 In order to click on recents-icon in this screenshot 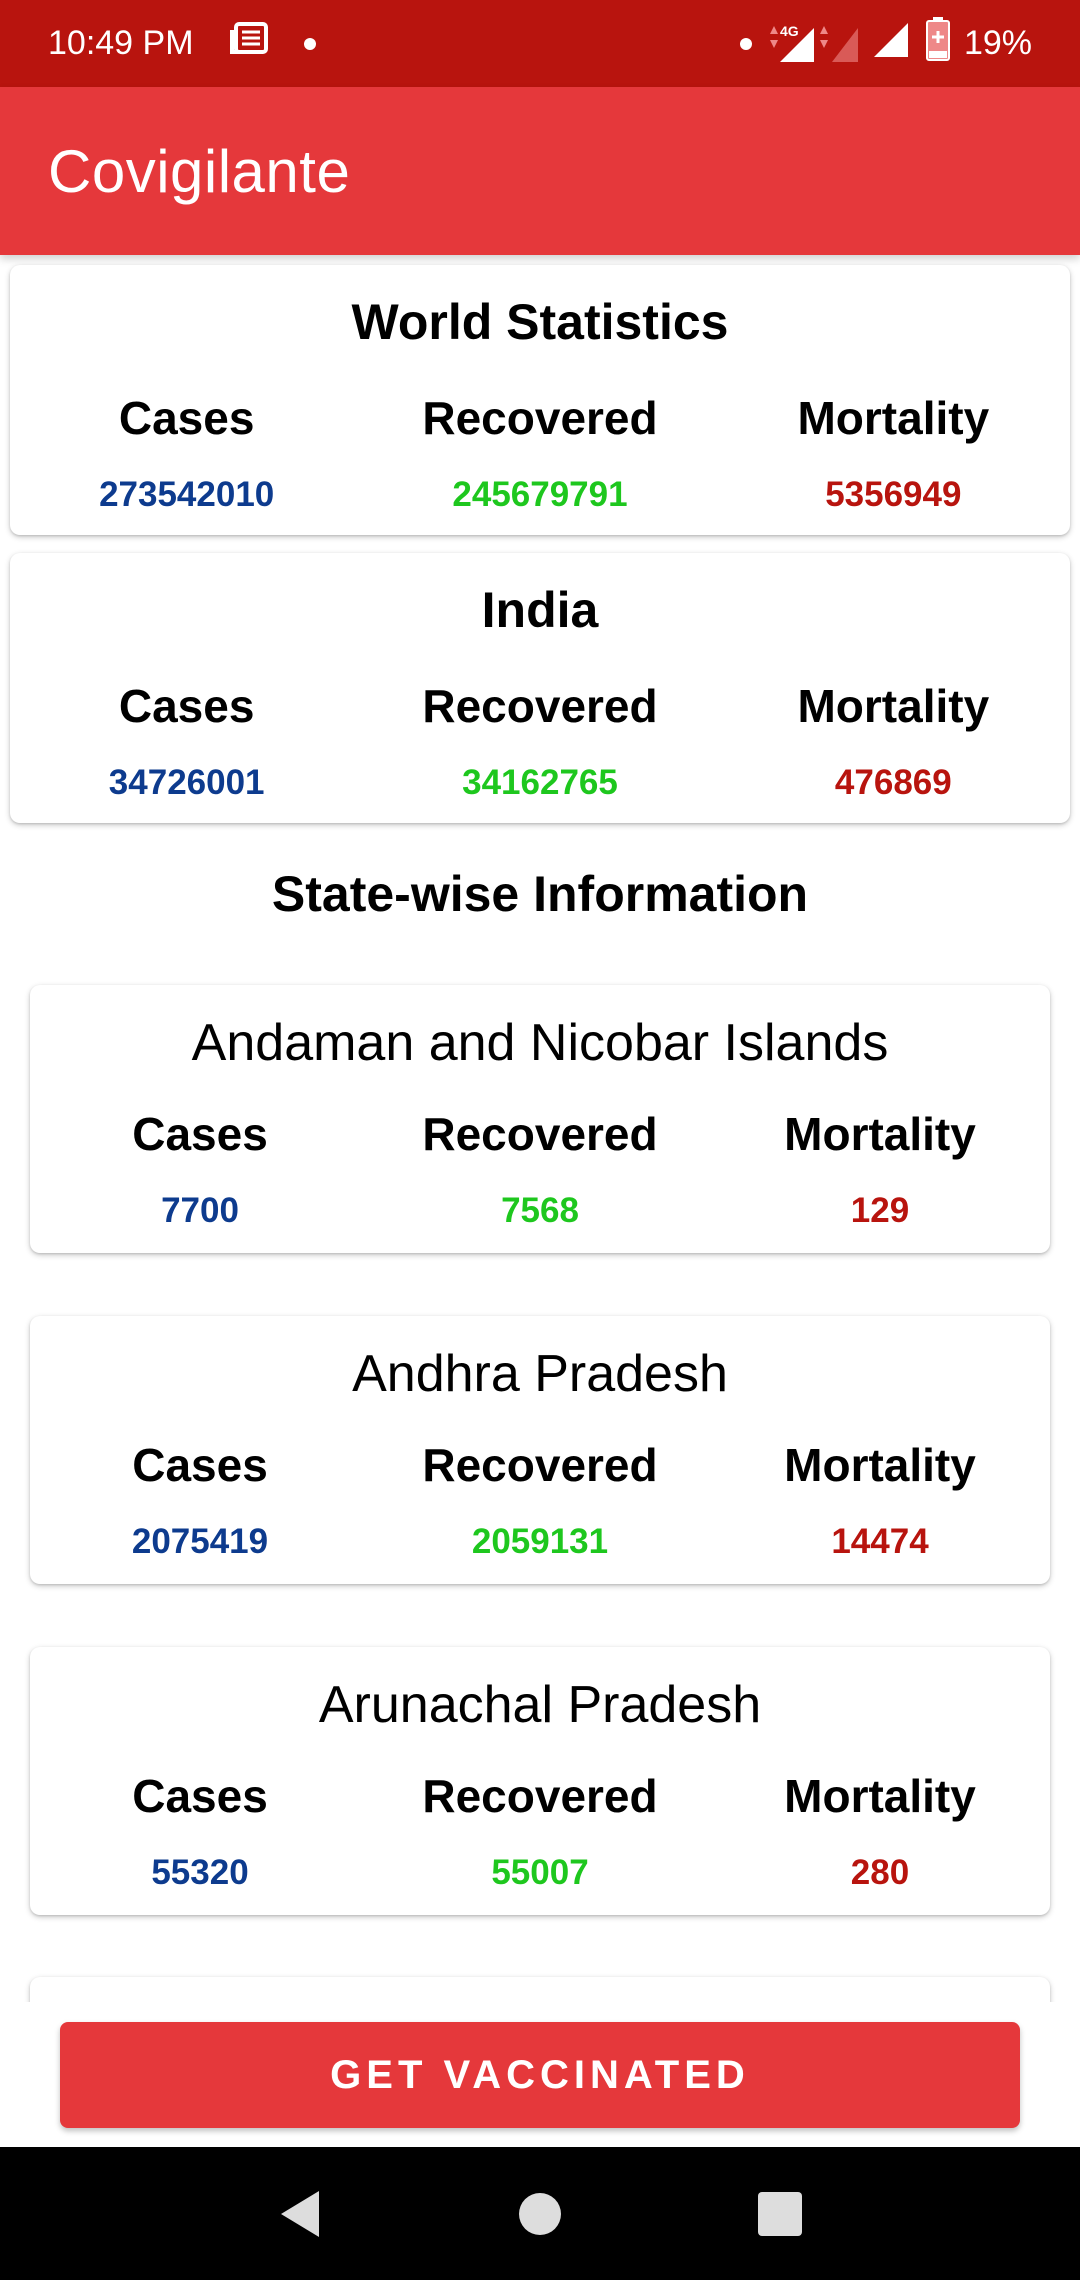, I will do `click(780, 2214)`.